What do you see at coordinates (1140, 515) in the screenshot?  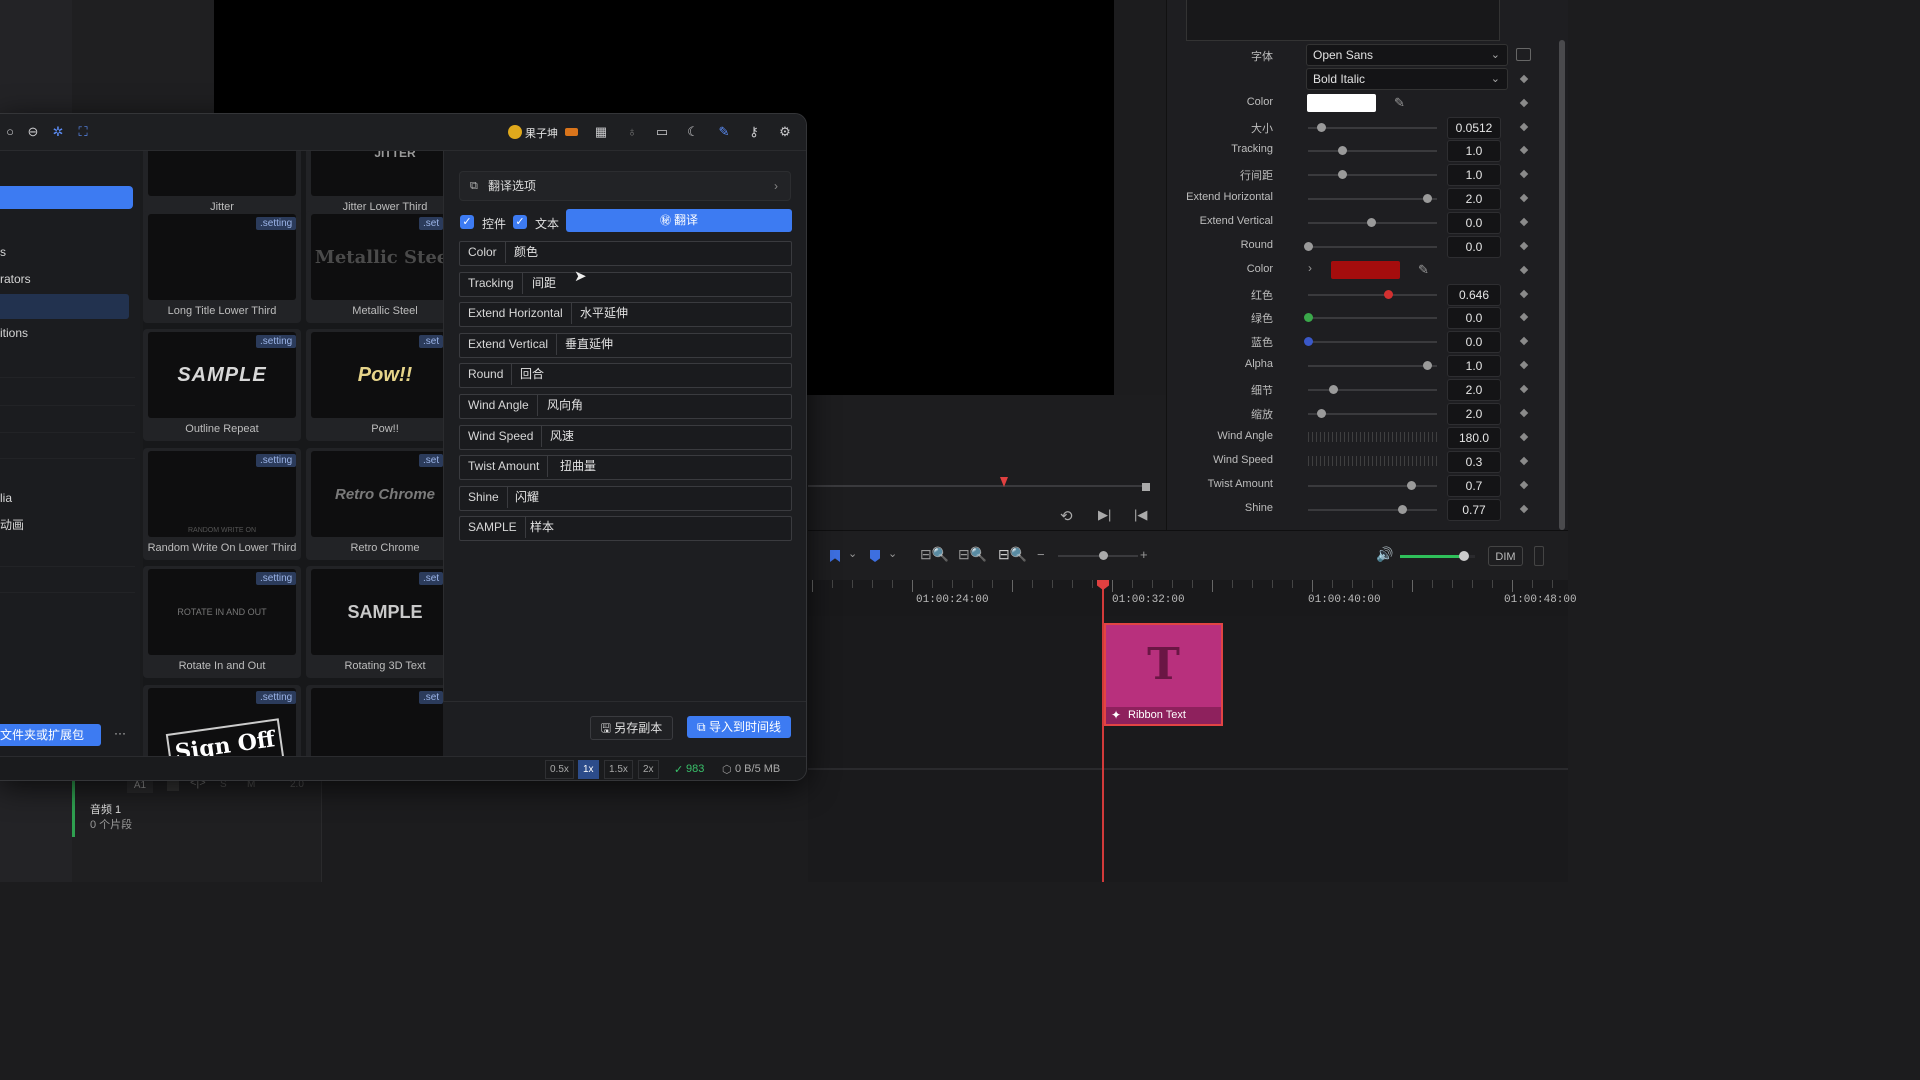 I see `skip-start-icon: |◀` at bounding box center [1140, 515].